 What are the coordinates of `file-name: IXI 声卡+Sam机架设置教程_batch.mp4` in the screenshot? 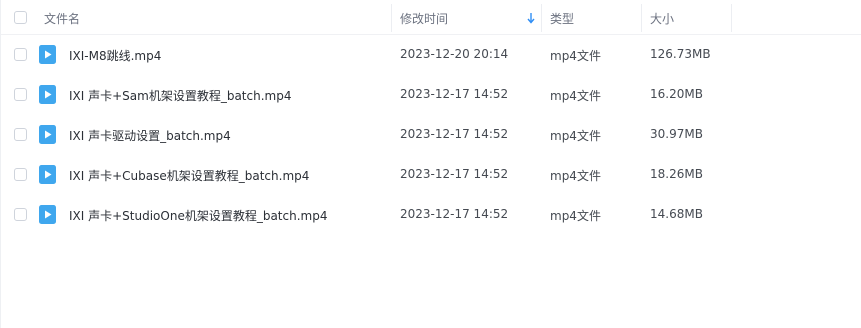 It's located at (180, 95).